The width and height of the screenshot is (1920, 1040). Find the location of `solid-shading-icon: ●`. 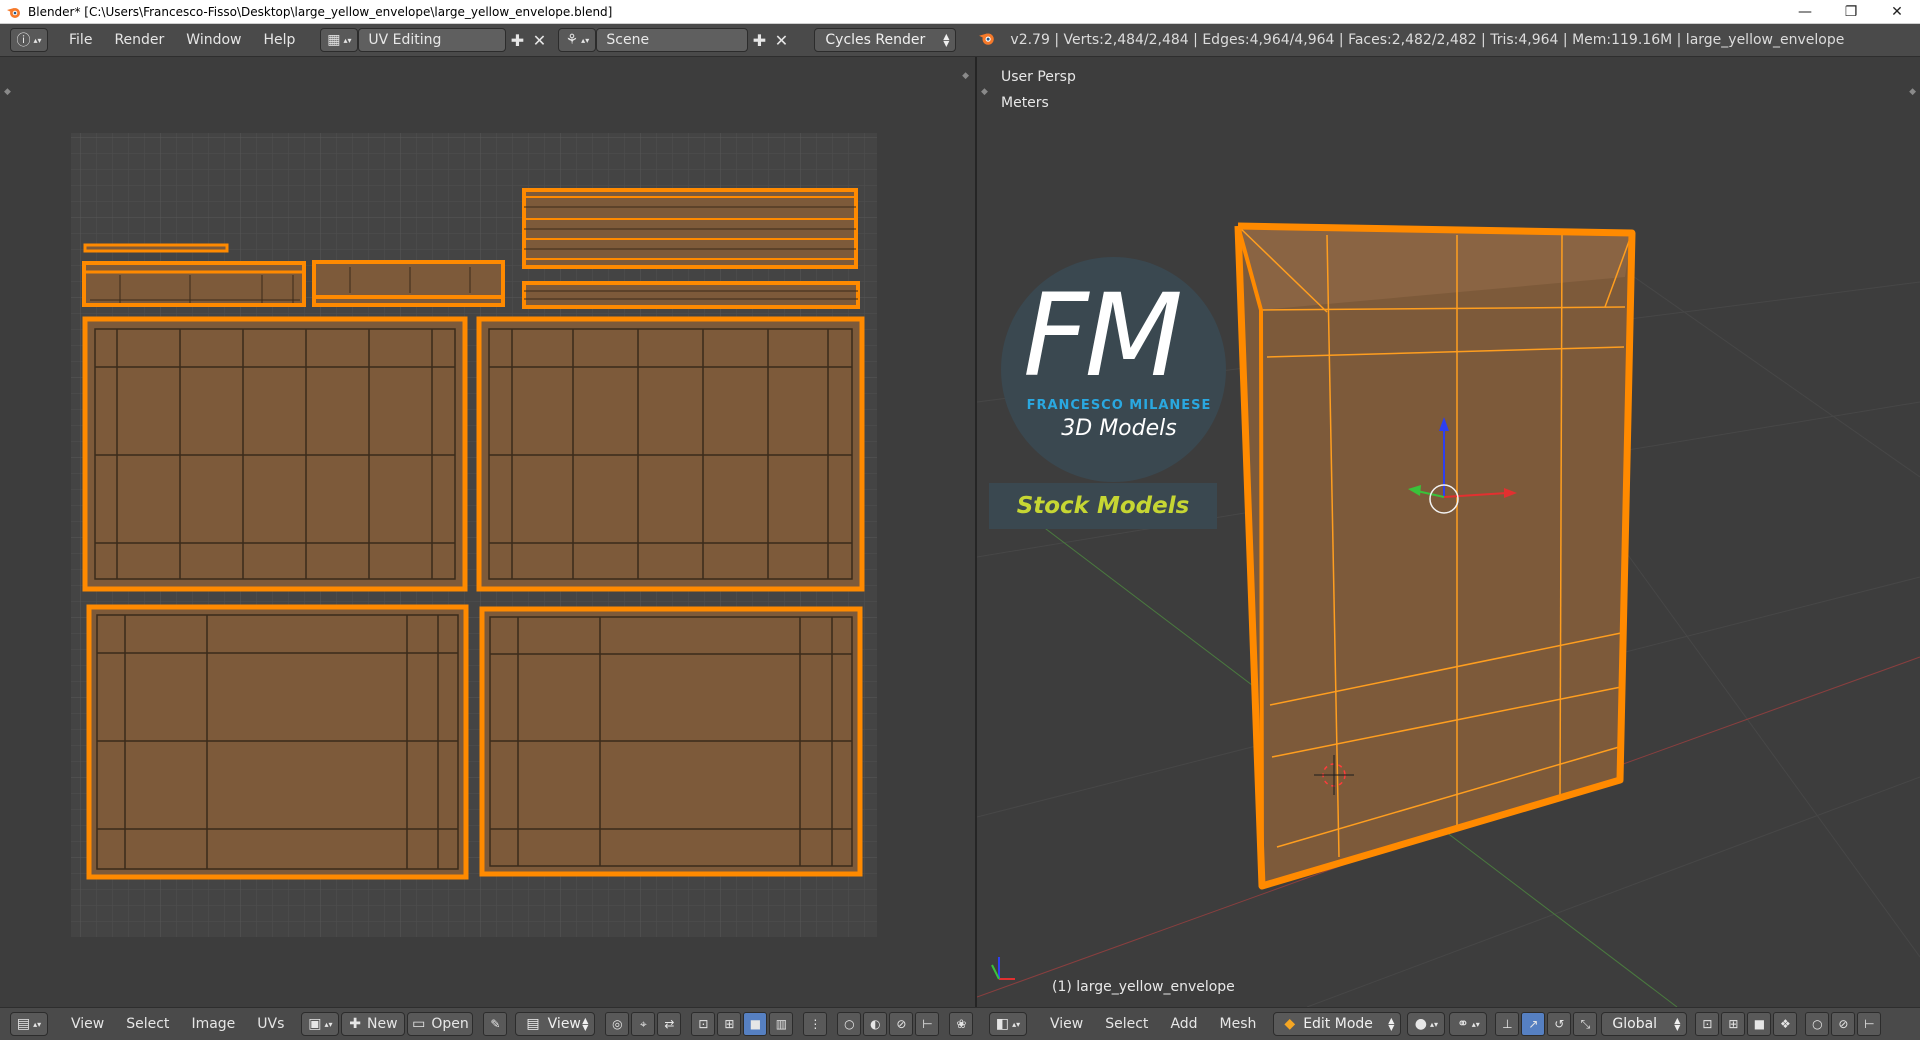

solid-shading-icon: ● is located at coordinates (1420, 1024).